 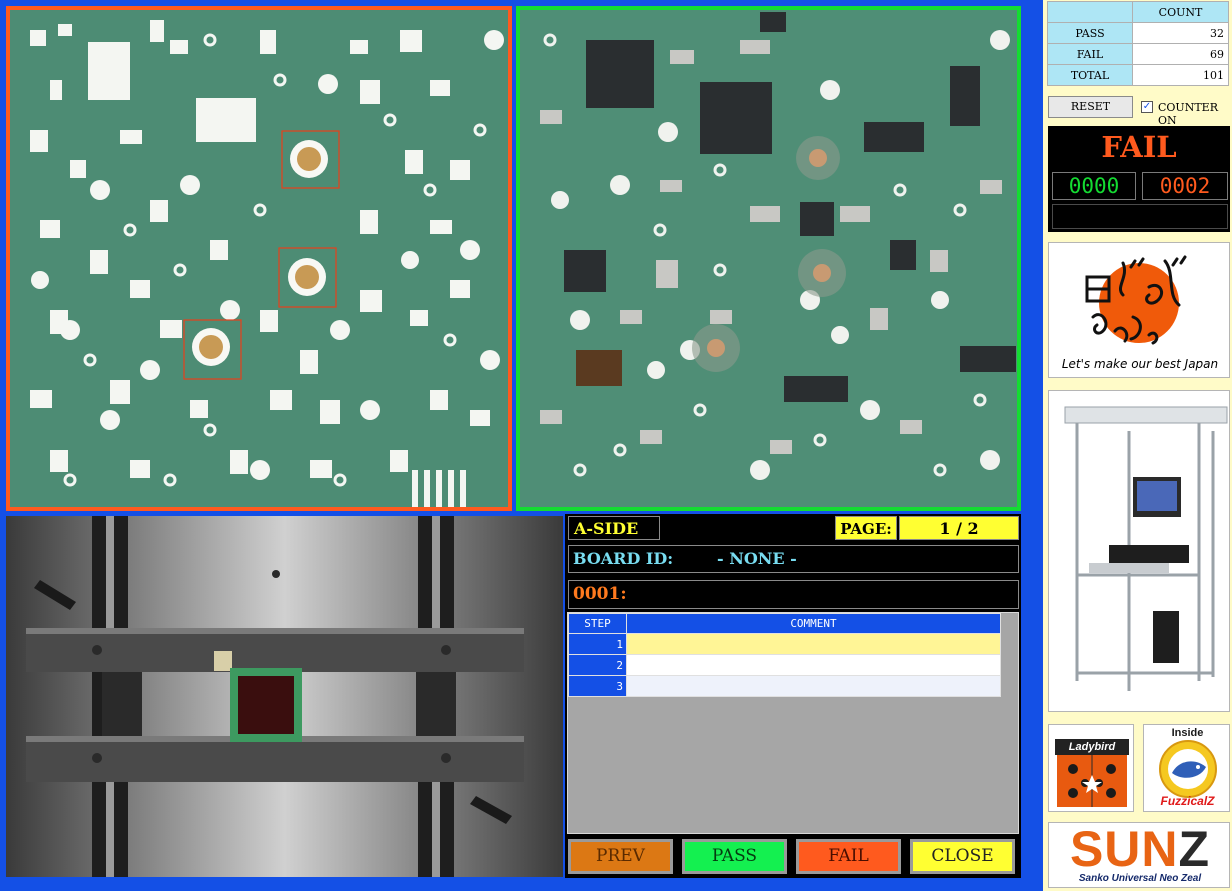 I want to click on step-cell: 1, so click(x=597, y=644).